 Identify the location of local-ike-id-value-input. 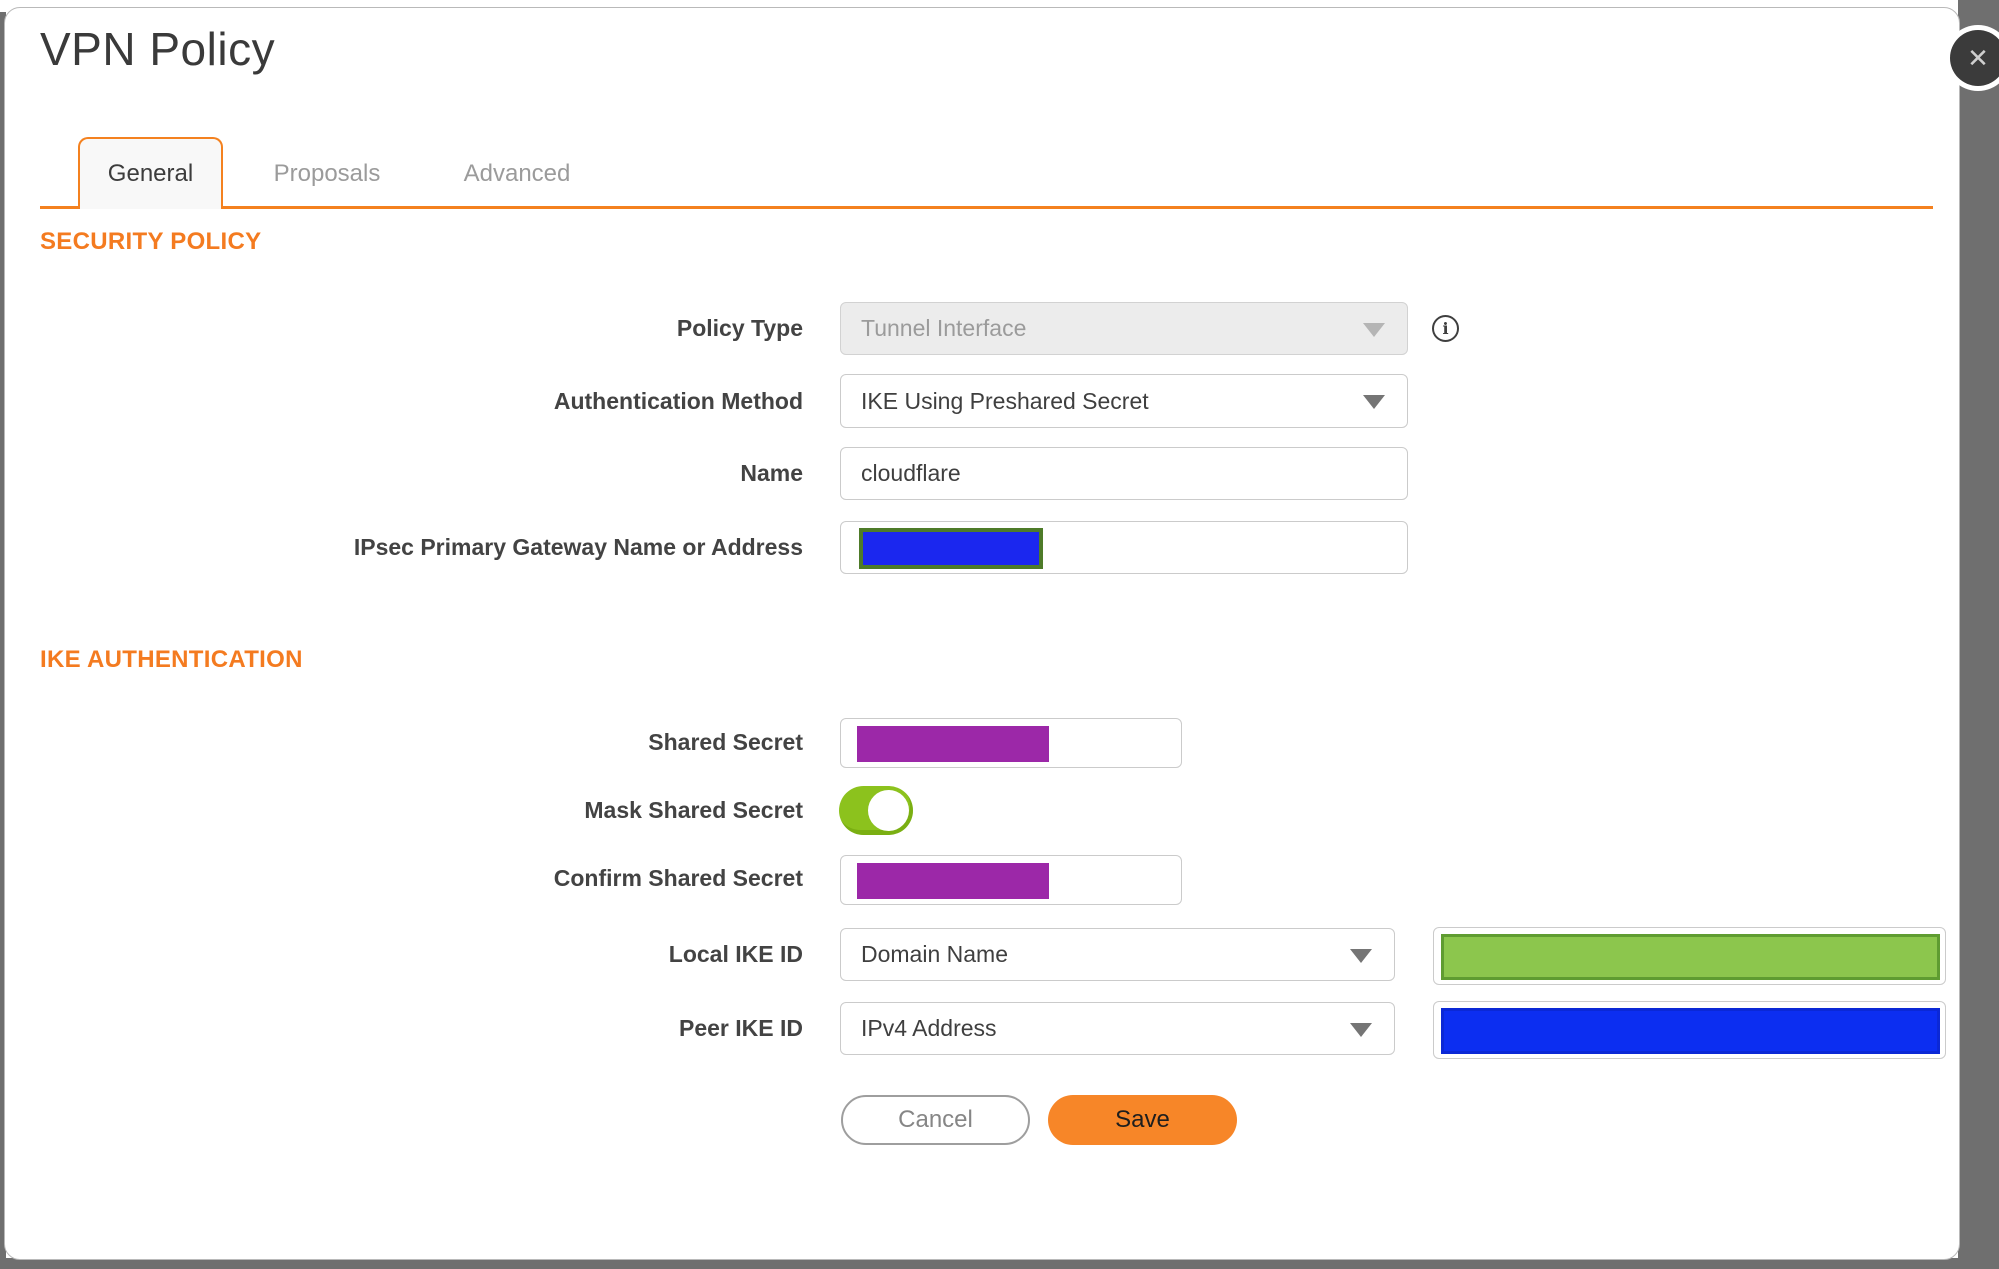
(1689, 956).